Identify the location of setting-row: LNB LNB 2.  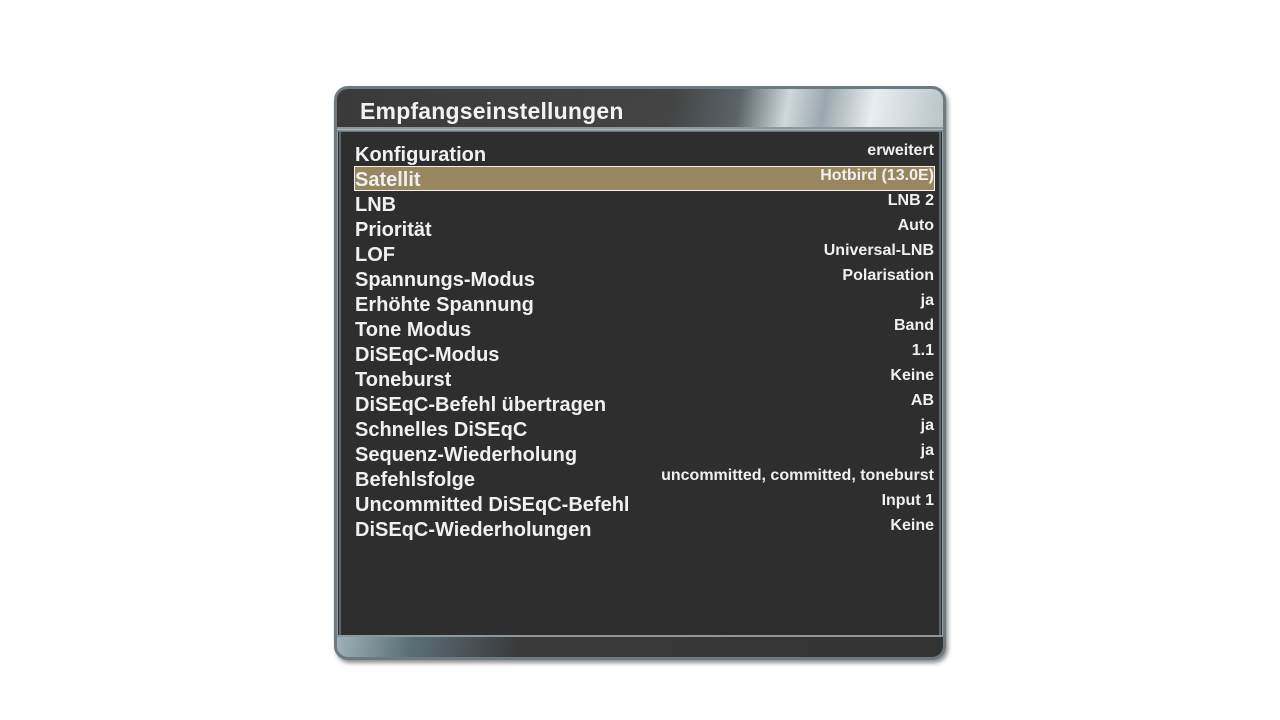
(644, 203).